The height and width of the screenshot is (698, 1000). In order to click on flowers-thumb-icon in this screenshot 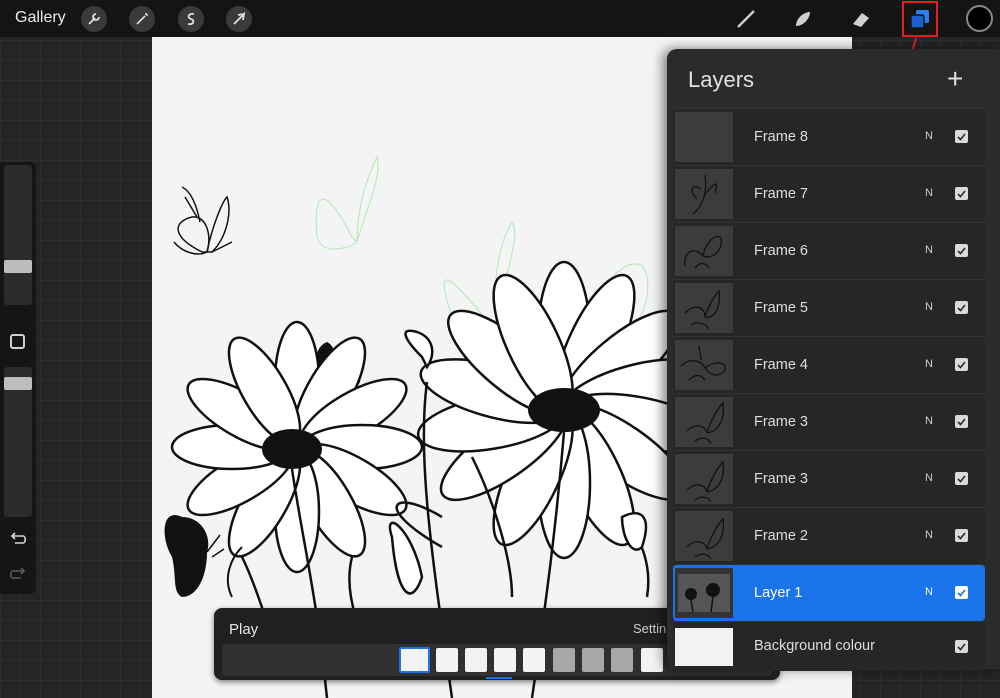, I will do `click(704, 593)`.